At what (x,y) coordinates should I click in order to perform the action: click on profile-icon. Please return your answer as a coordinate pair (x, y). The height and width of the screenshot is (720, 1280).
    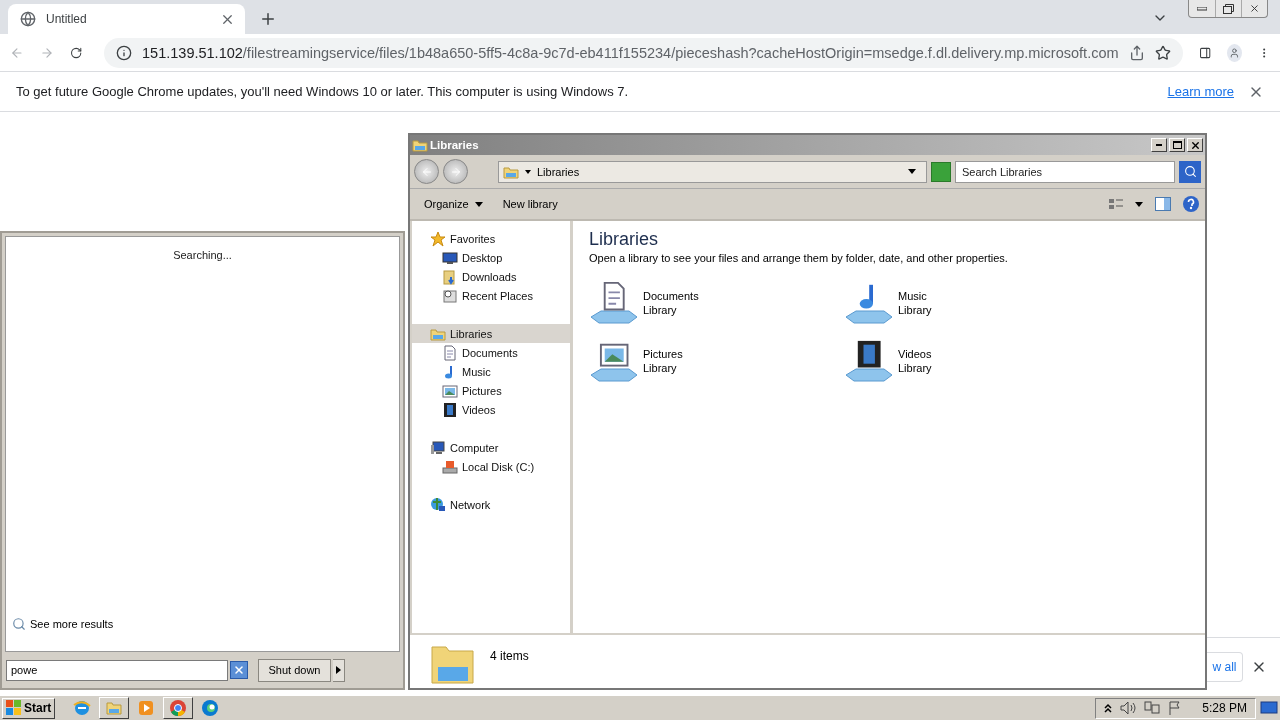
    Looking at the image, I should click on (1234, 52).